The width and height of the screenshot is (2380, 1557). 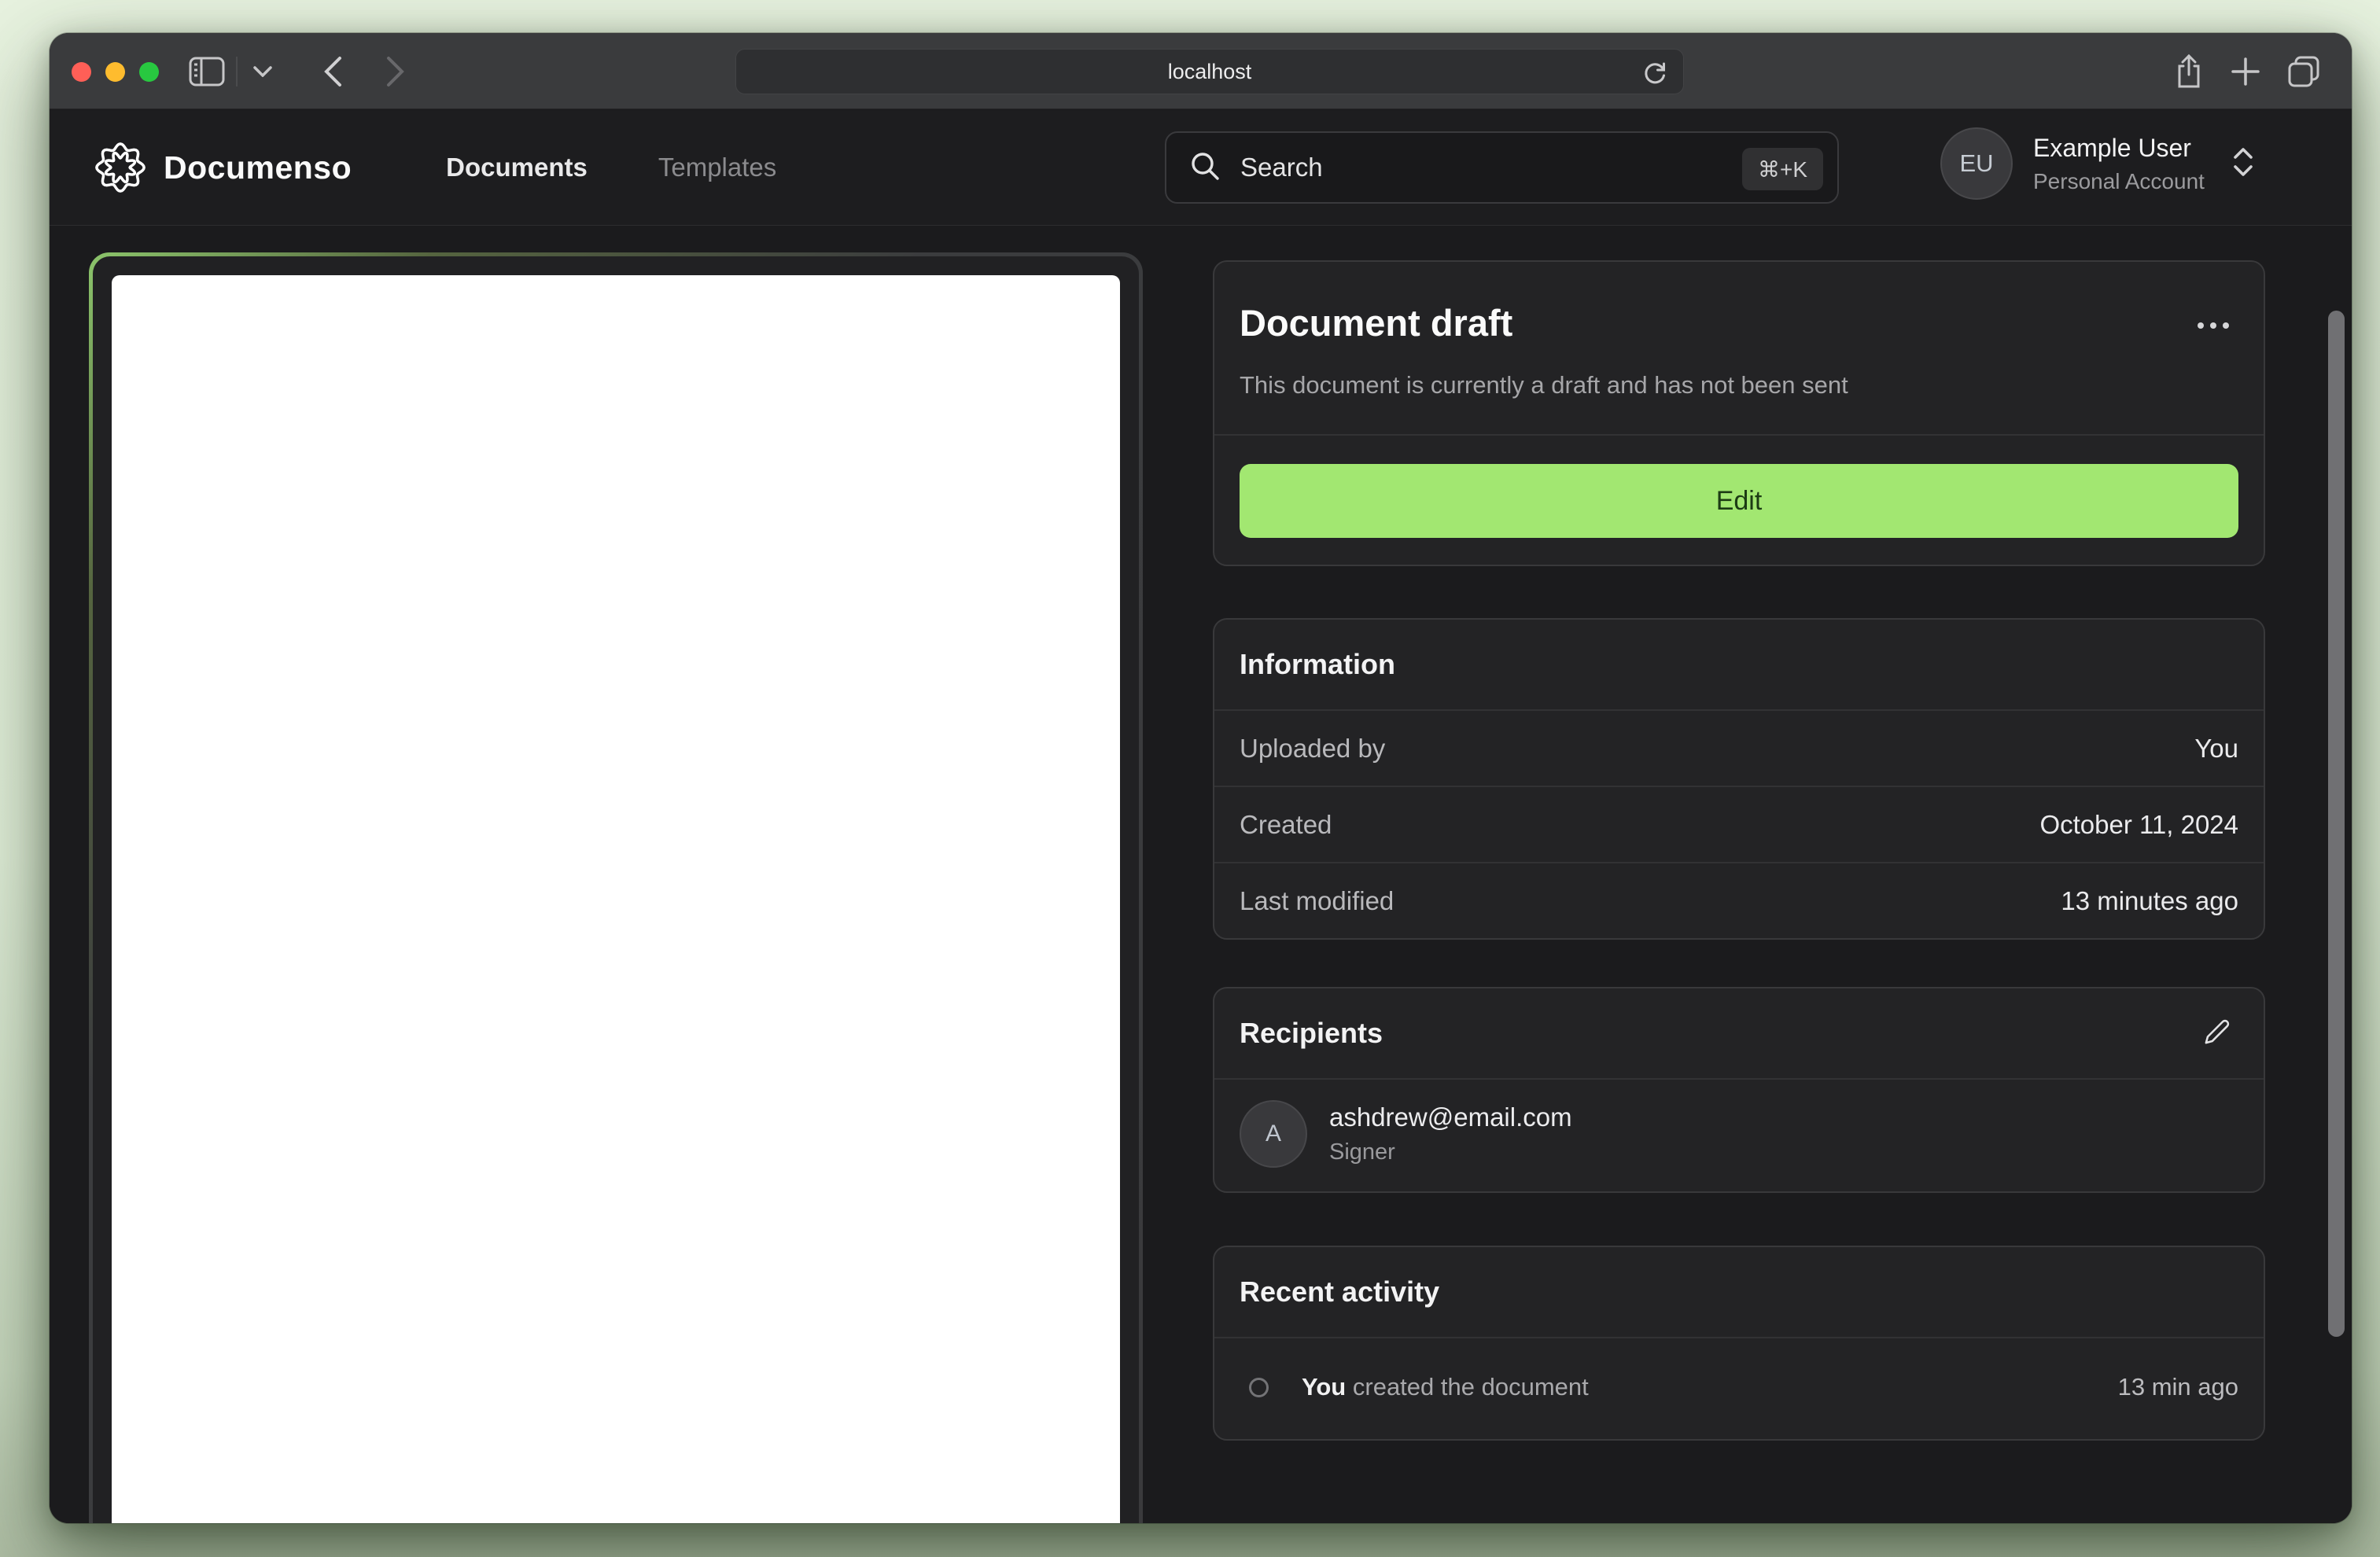 What do you see at coordinates (1340, 1291) in the screenshot?
I see `activity-card-title: Recent activity` at bounding box center [1340, 1291].